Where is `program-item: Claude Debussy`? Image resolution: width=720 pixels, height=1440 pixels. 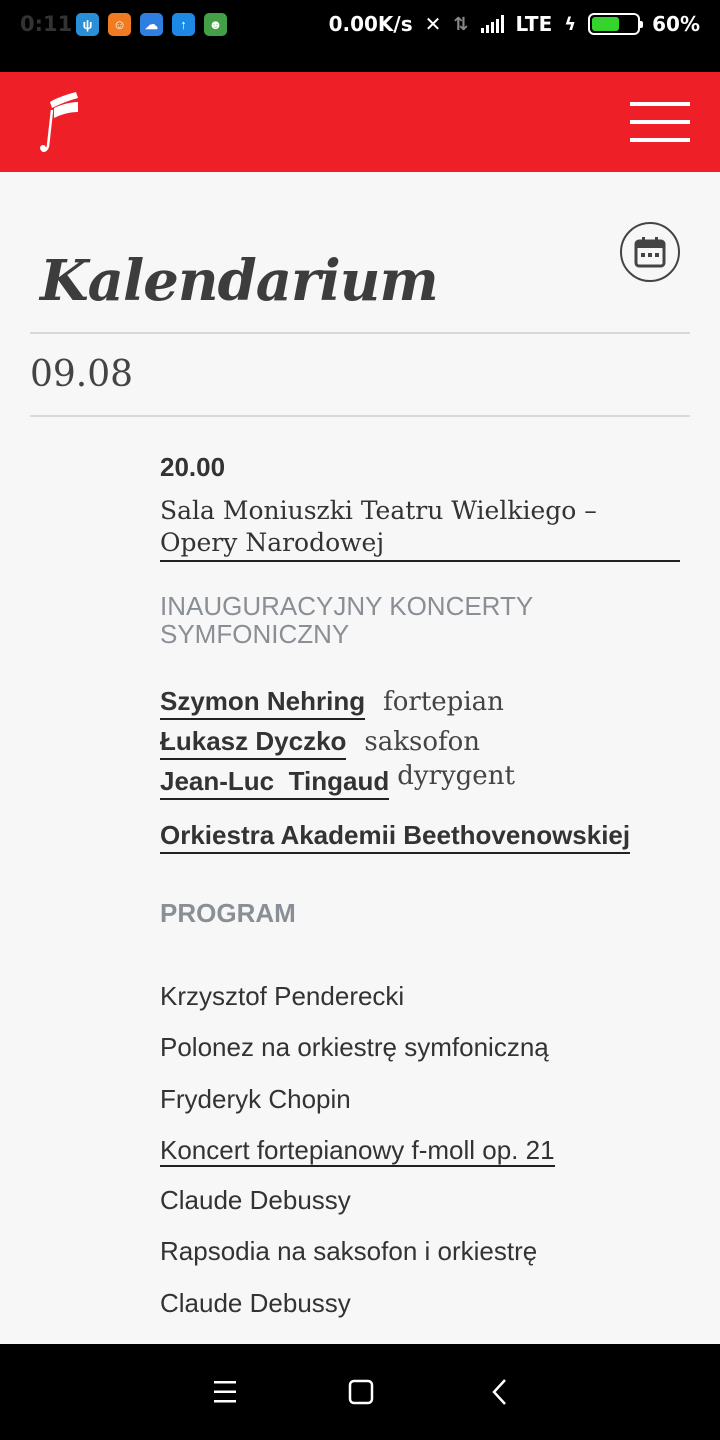
program-item: Claude Debussy is located at coordinates (420, 1303).